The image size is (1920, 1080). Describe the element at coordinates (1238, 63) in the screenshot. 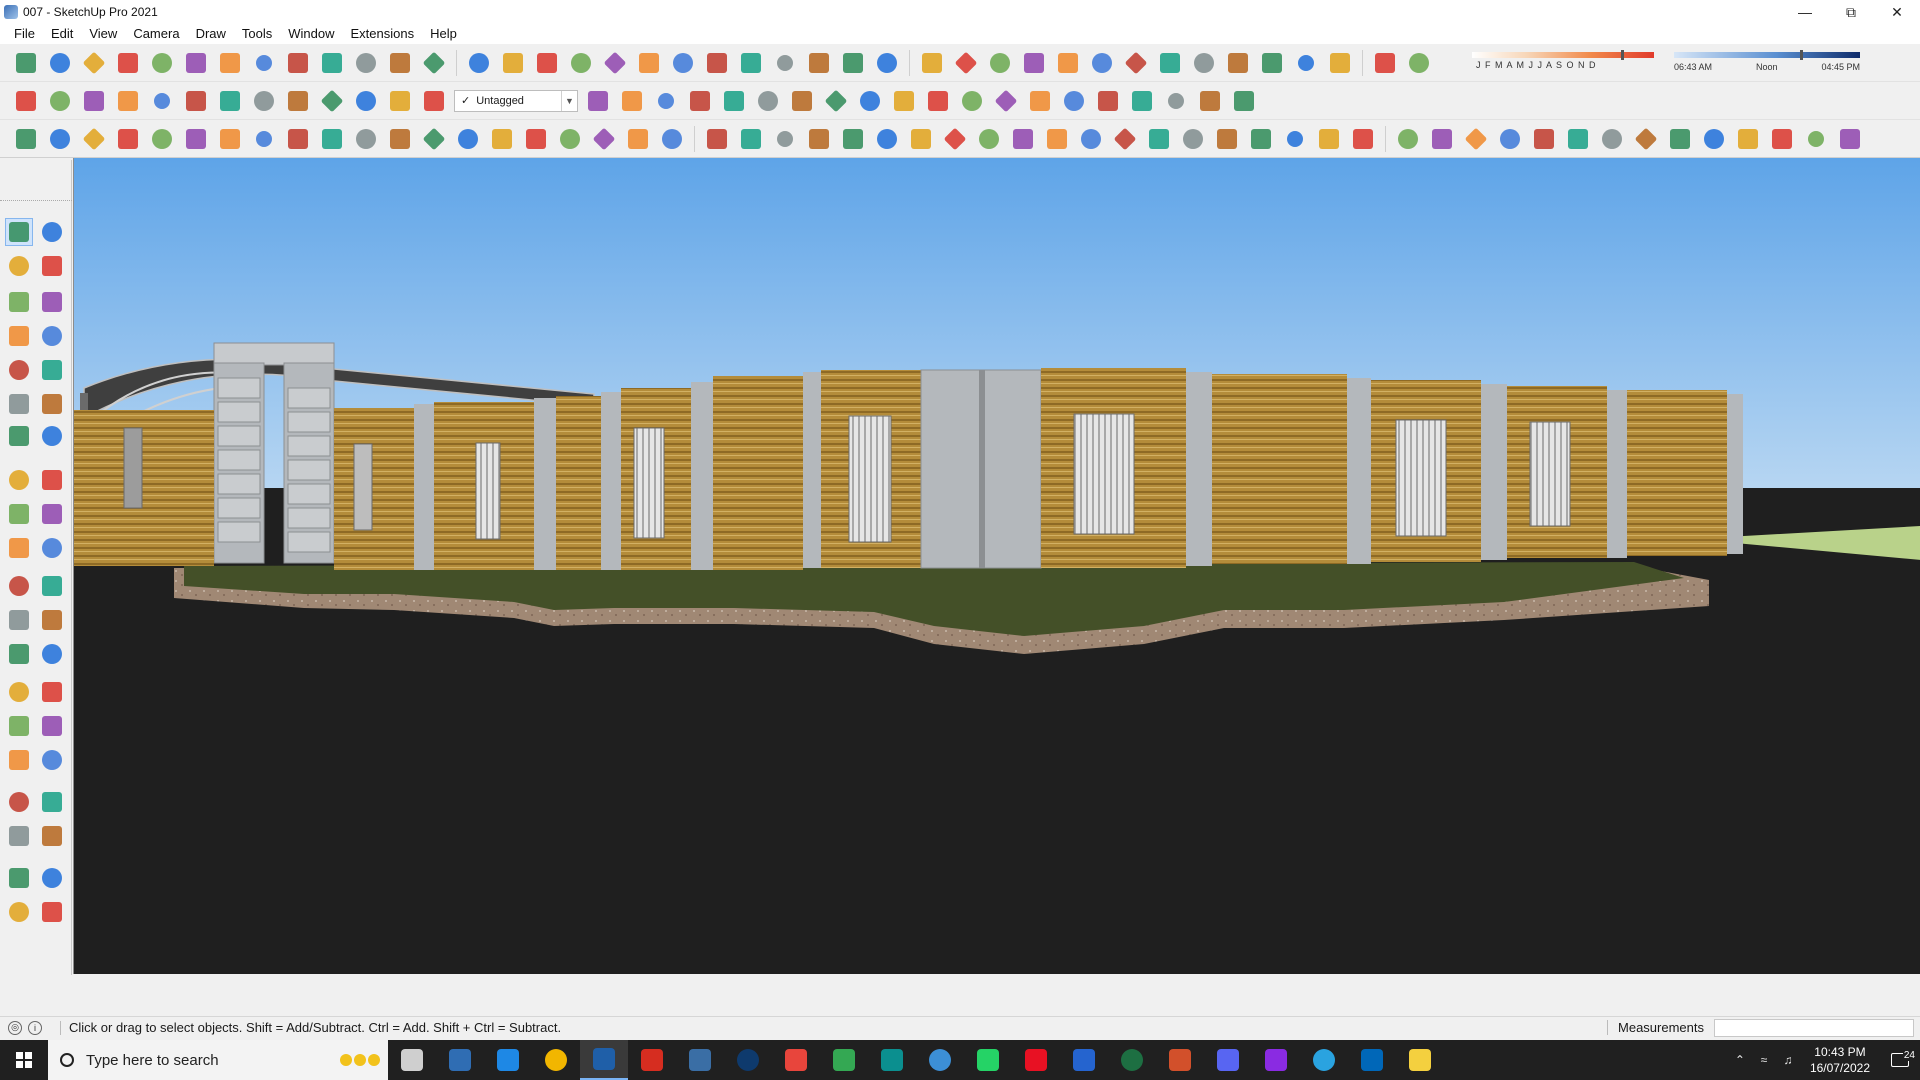

I see `grid-orange-icon` at that location.